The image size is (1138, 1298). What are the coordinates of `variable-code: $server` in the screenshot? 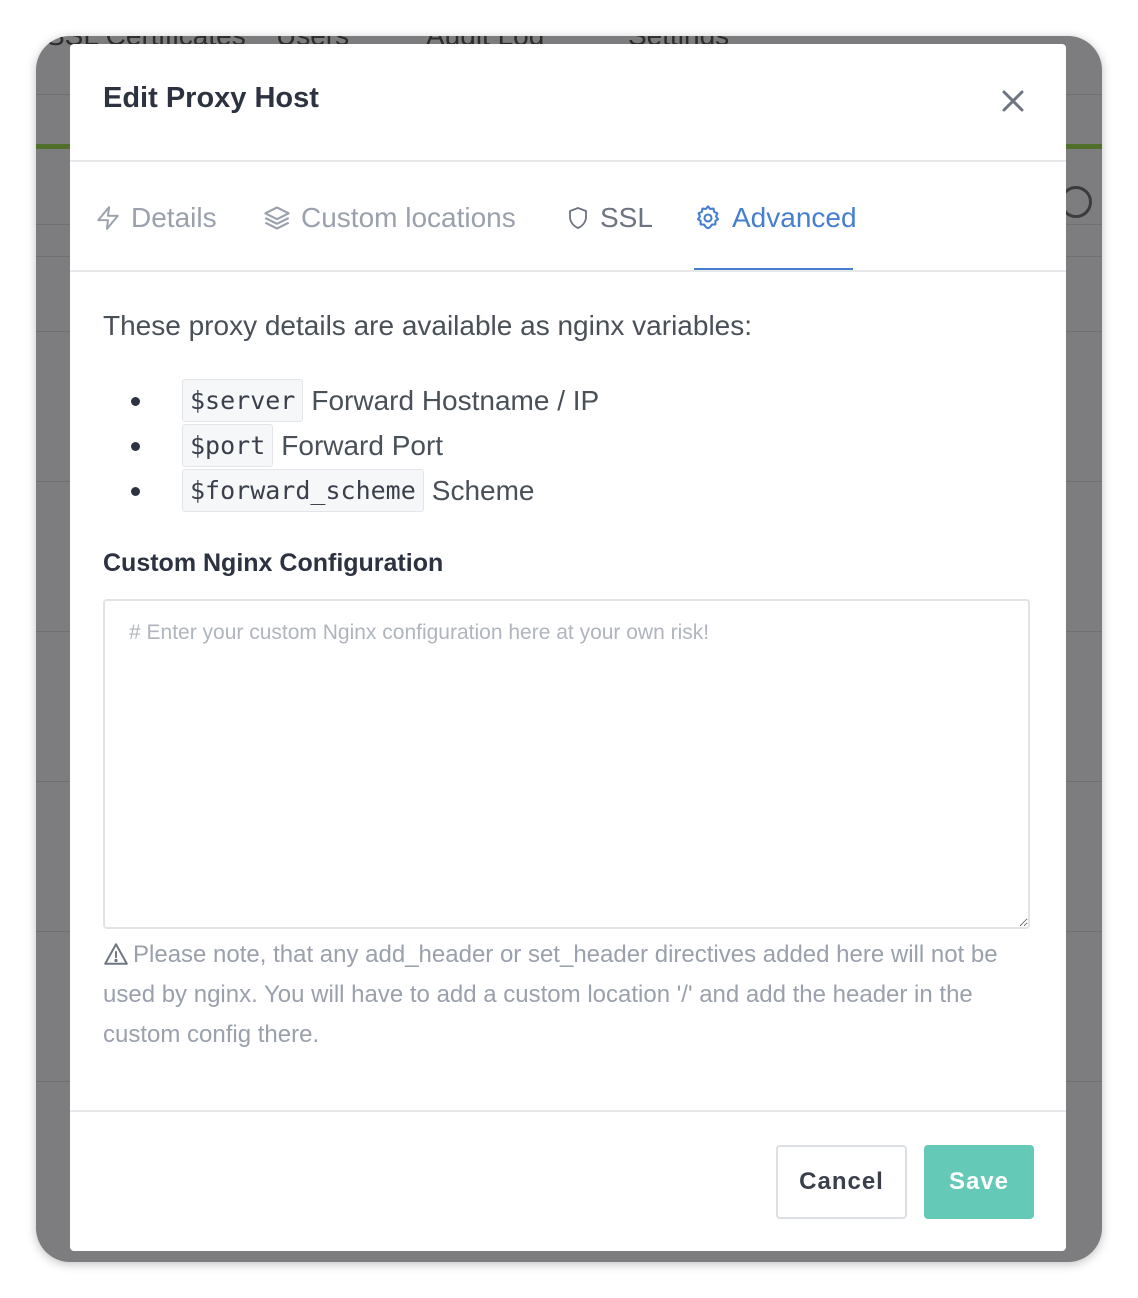 It's located at (243, 400).